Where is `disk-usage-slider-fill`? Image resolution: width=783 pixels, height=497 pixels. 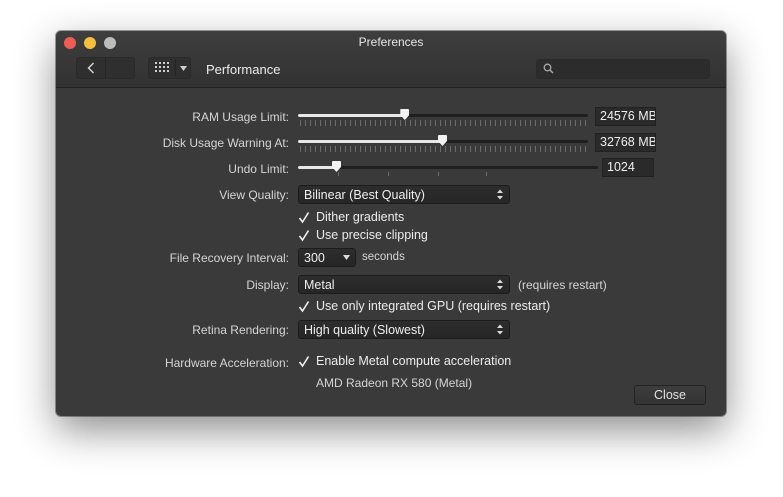
disk-usage-slider-fill is located at coordinates (370, 141).